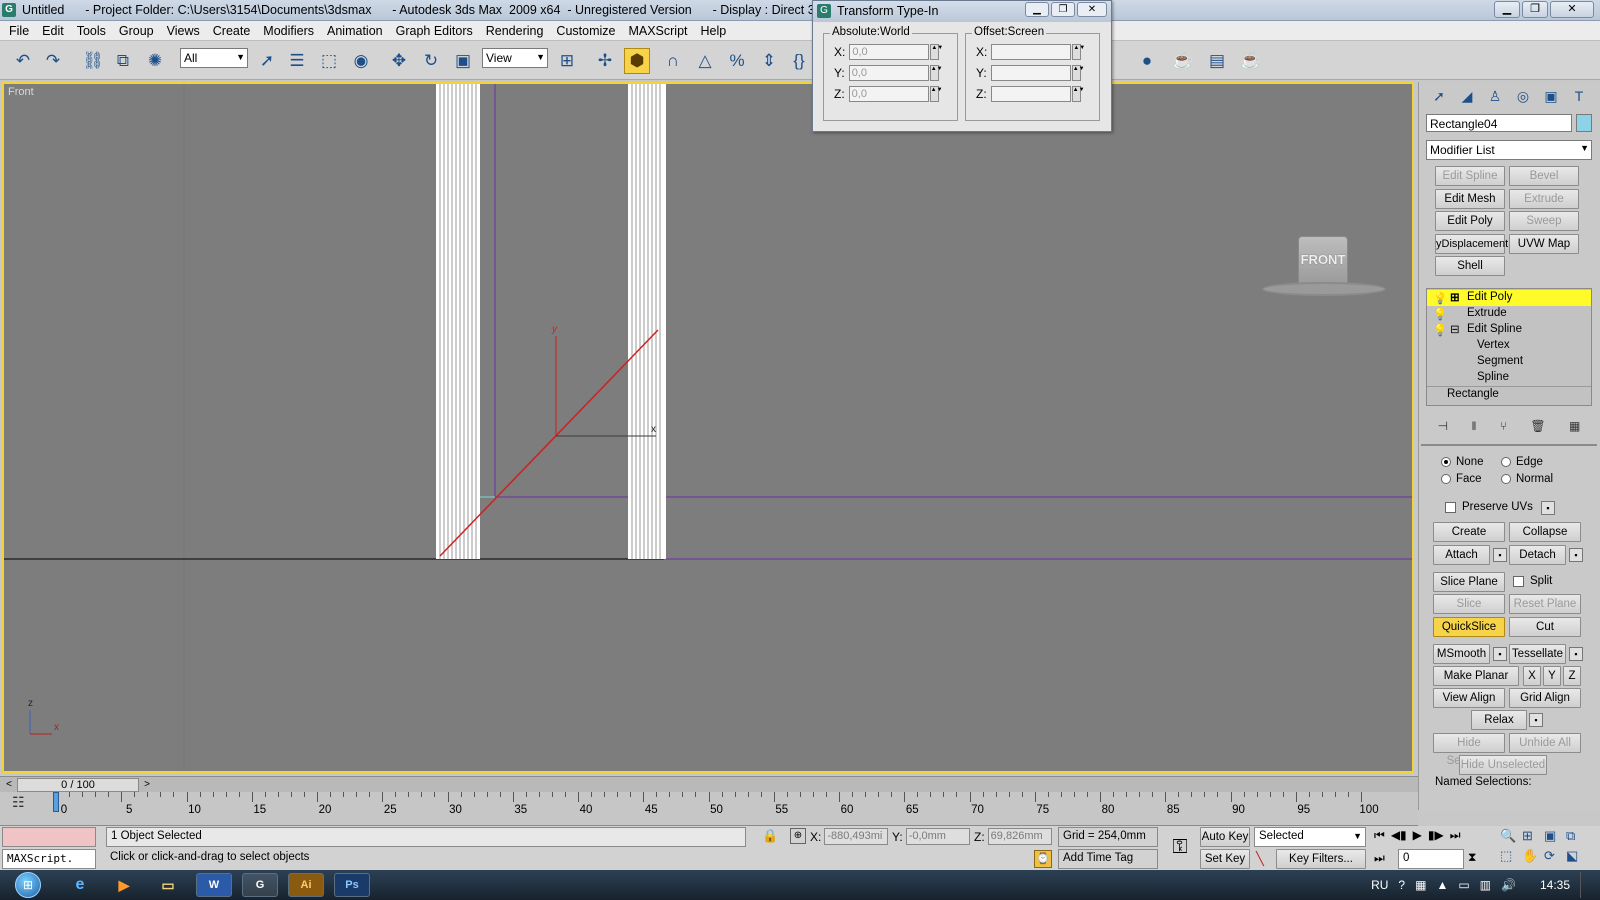 The image size is (1600, 900). Describe the element at coordinates (1523, 96) in the screenshot. I see `motion-tab-icon: ◎` at that location.